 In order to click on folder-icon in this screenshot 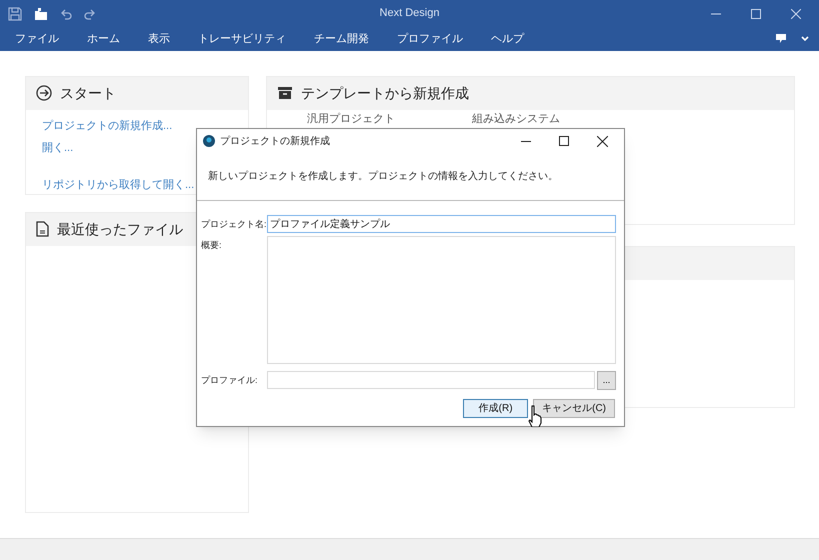, I will do `click(41, 13)`.